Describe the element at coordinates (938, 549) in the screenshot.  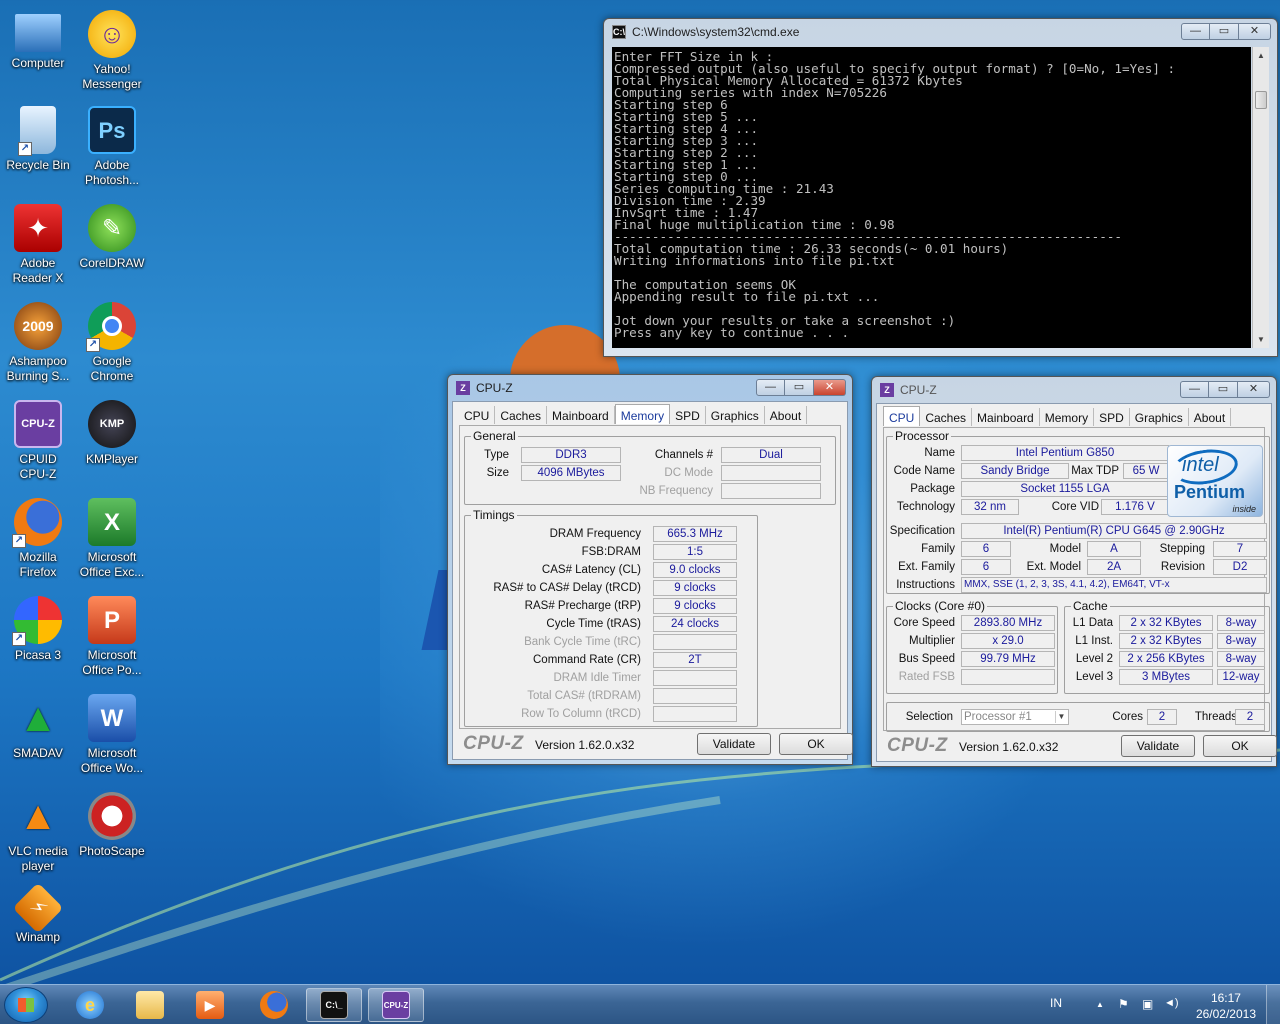
I see `family-label: Family` at that location.